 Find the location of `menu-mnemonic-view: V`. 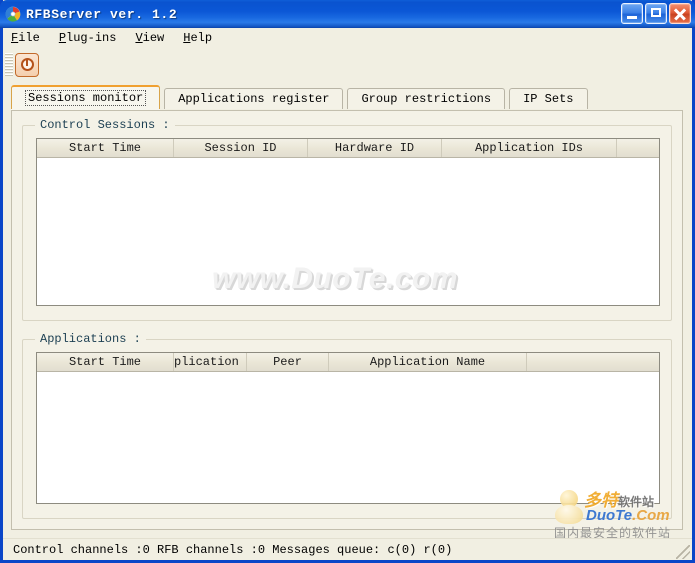

menu-mnemonic-view: V is located at coordinates (139, 37).